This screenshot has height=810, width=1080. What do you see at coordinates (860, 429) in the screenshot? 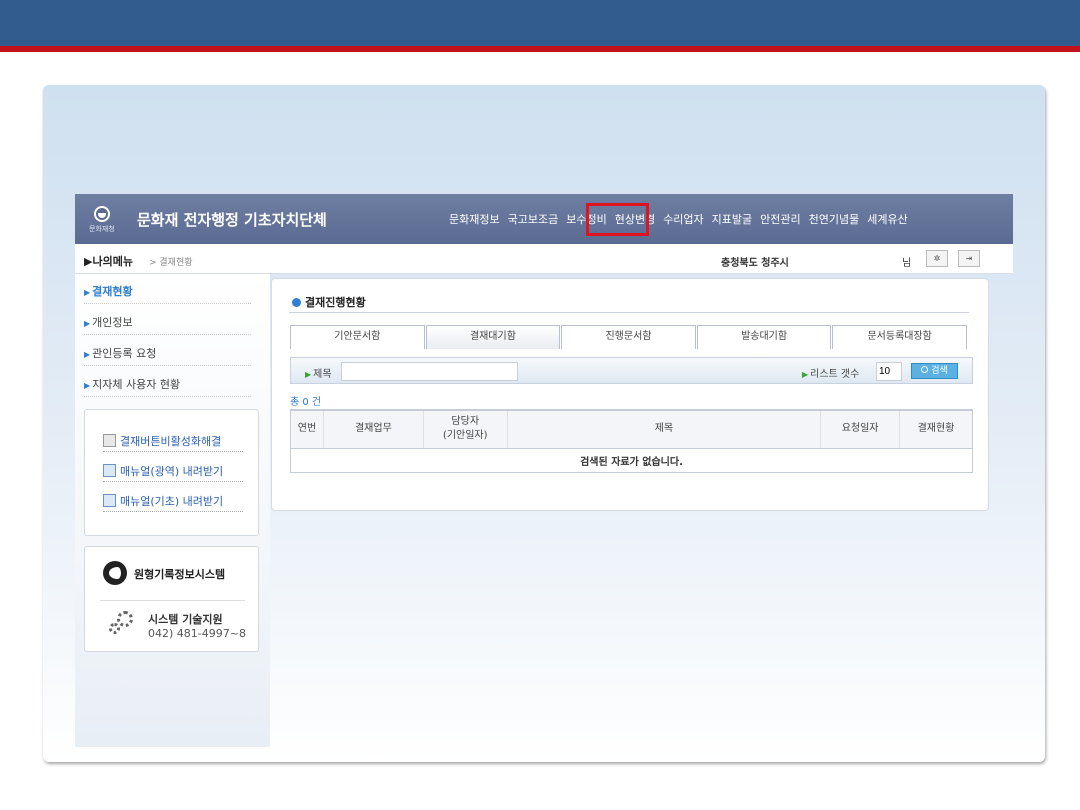
I see `column-header-request-date: 요청일자` at bounding box center [860, 429].